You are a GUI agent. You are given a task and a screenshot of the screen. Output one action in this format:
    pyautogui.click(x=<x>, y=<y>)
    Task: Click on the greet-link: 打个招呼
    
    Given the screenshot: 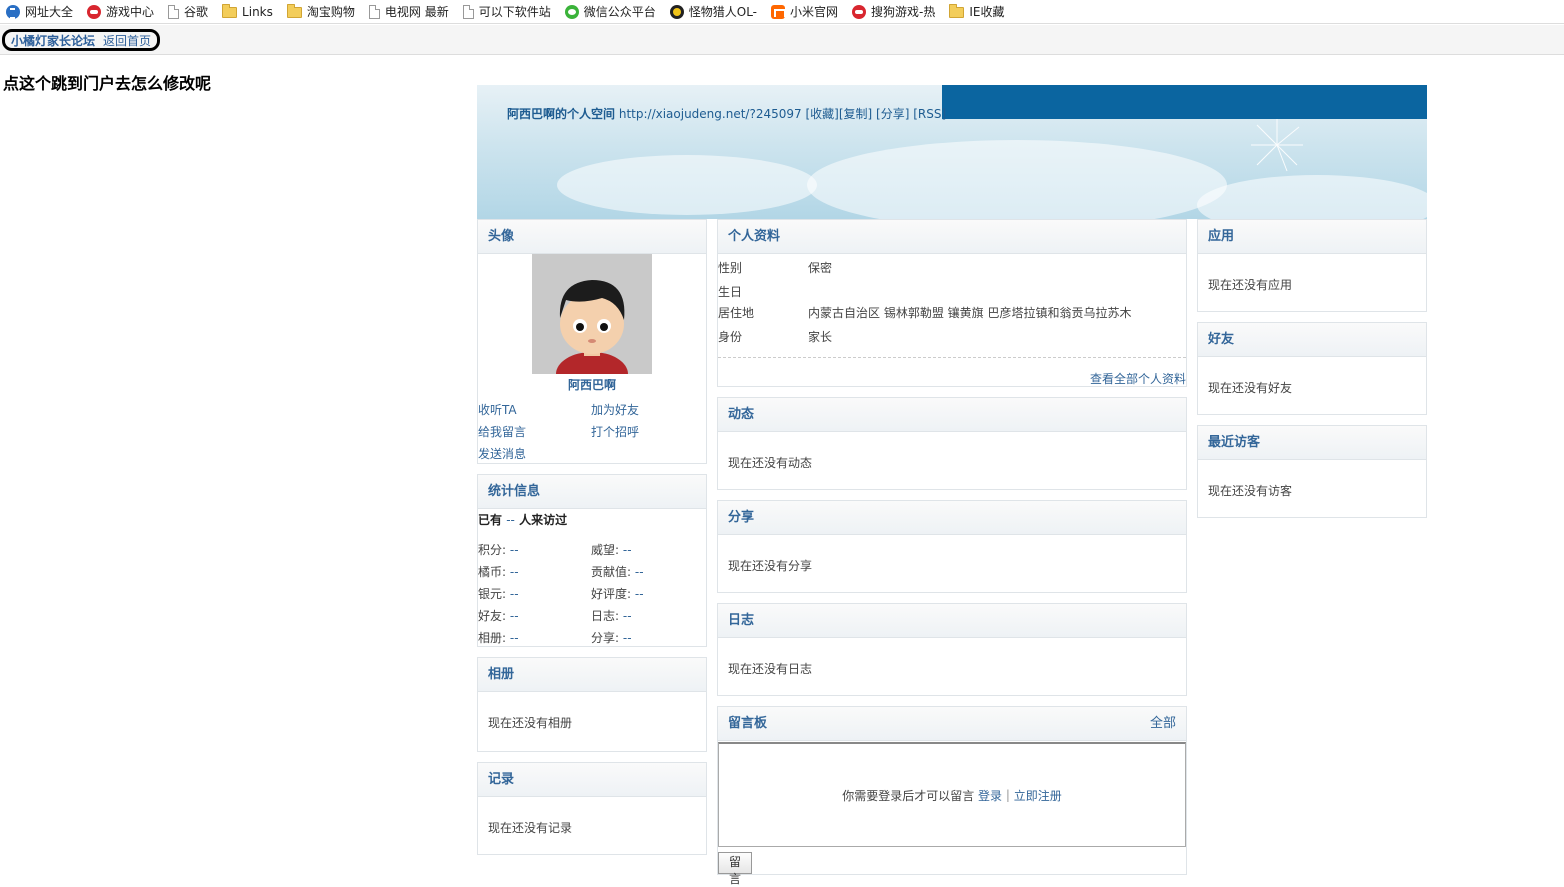 What is the action you would take?
    pyautogui.click(x=615, y=431)
    